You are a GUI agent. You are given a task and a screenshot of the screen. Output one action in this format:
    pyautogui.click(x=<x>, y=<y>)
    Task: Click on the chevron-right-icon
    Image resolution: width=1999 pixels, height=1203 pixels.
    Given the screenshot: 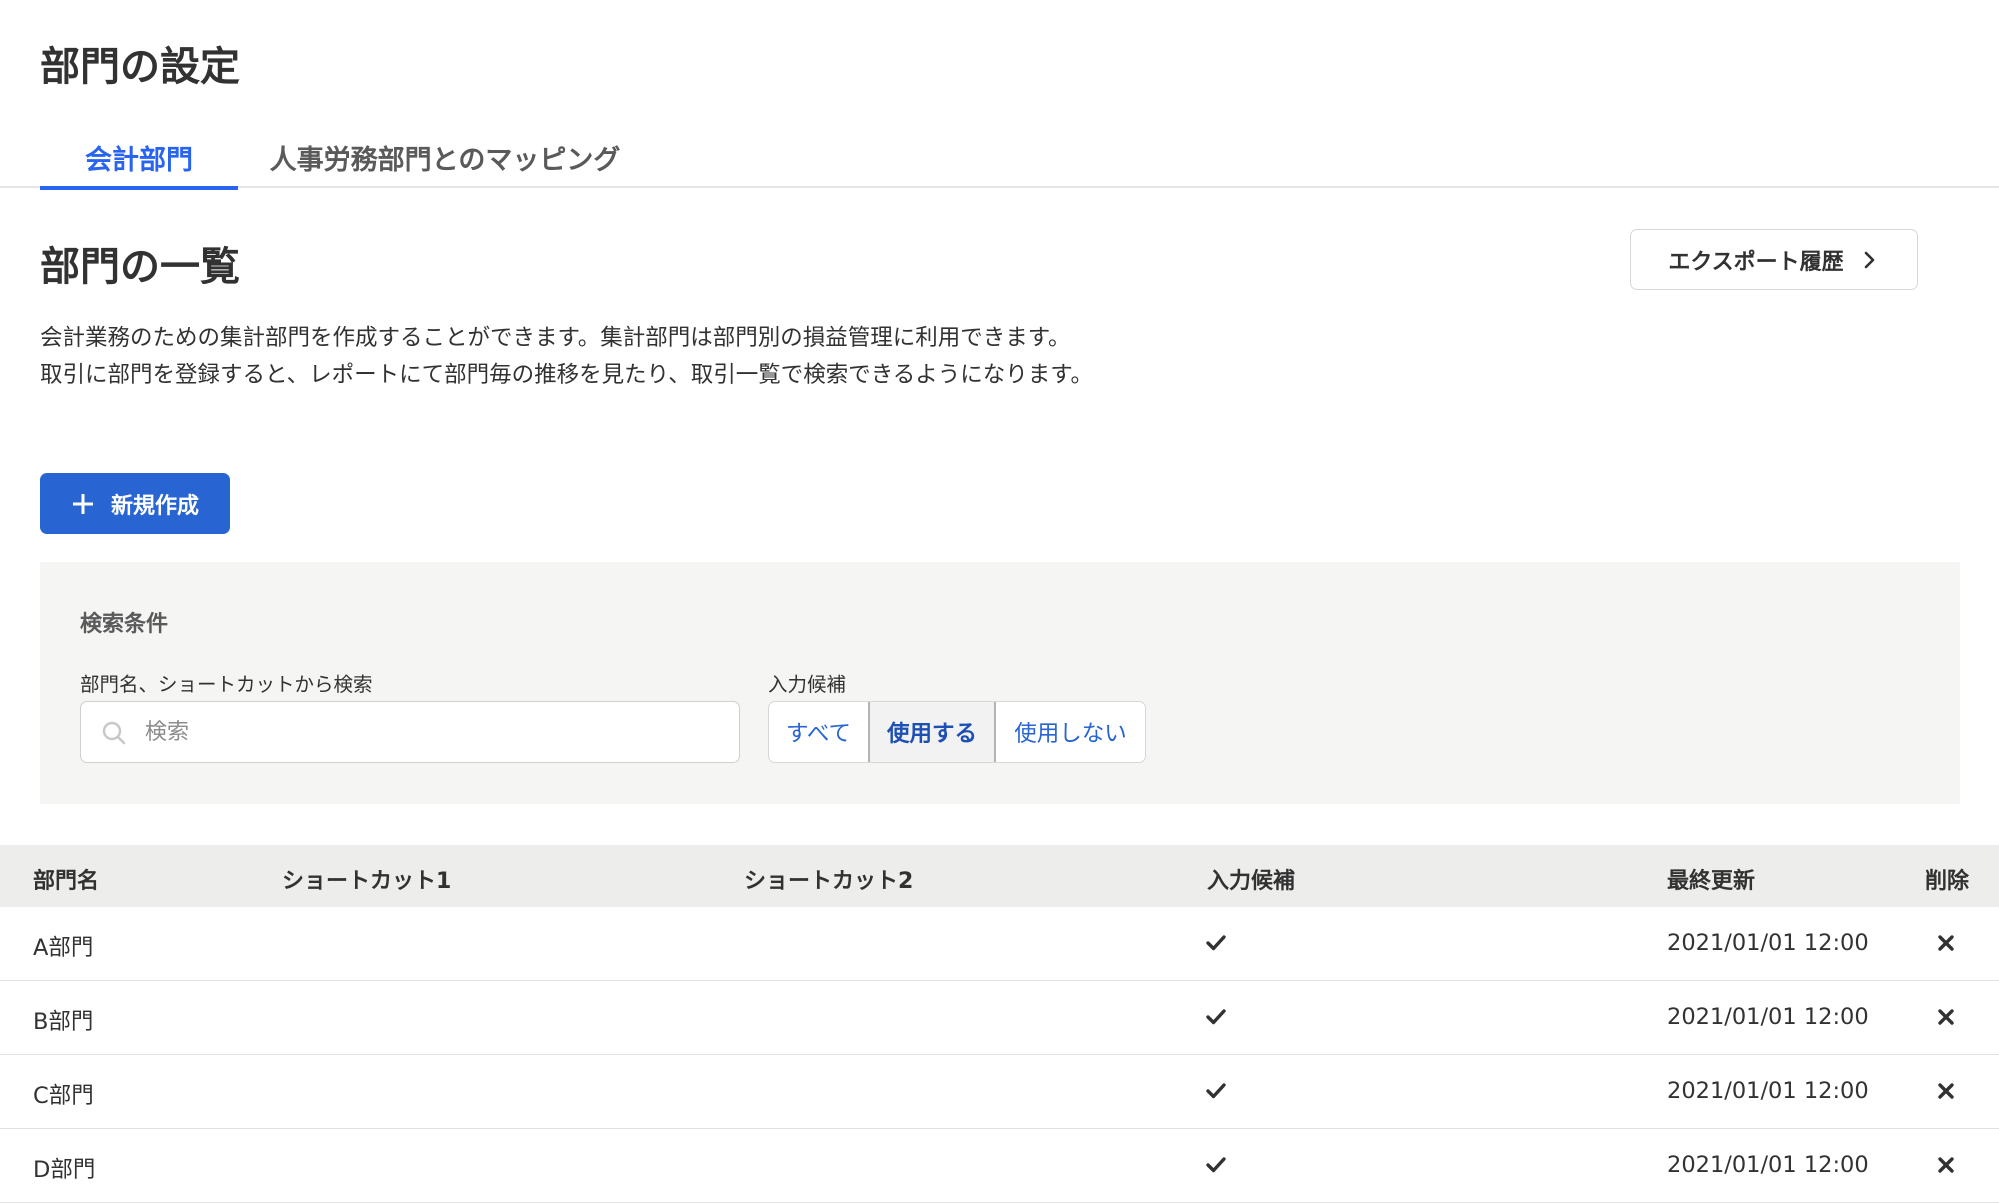 What is the action you would take?
    pyautogui.click(x=1869, y=259)
    